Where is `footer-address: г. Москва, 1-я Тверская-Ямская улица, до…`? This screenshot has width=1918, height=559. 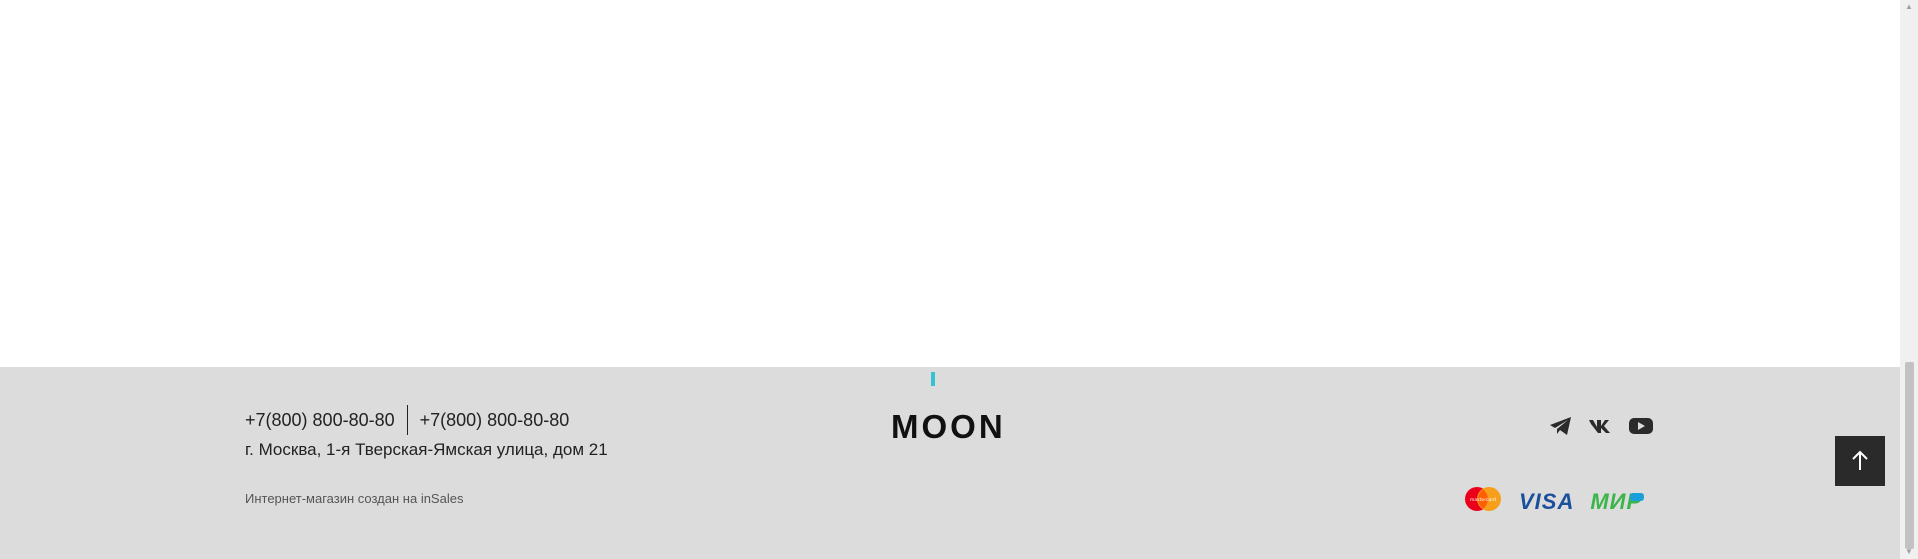
footer-address: г. Москва, 1-я Тверская-Ямская улица, до… is located at coordinates (426, 449).